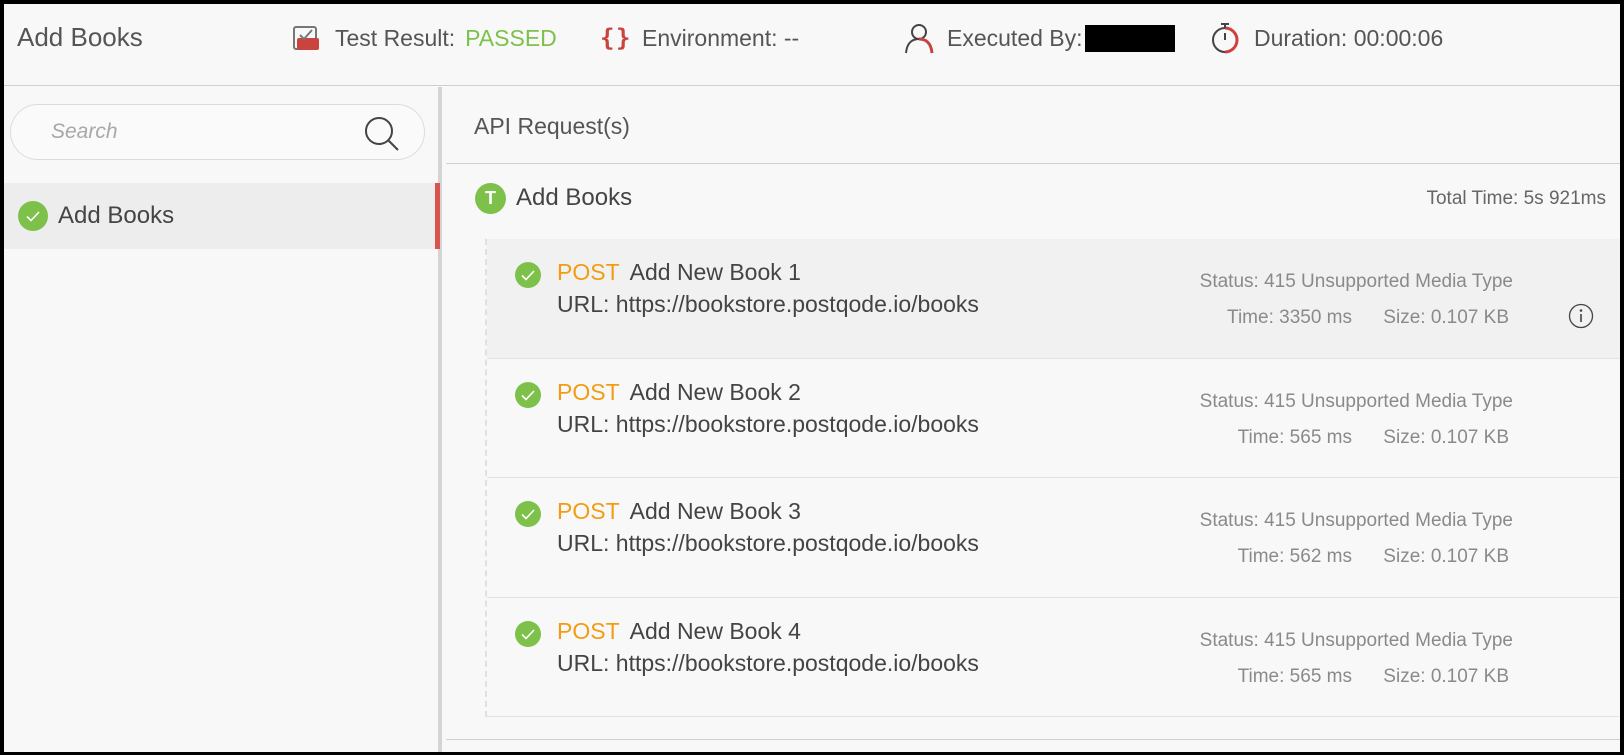 Image resolution: width=1624 pixels, height=755 pixels. I want to click on group-name: Add Books, so click(574, 197).